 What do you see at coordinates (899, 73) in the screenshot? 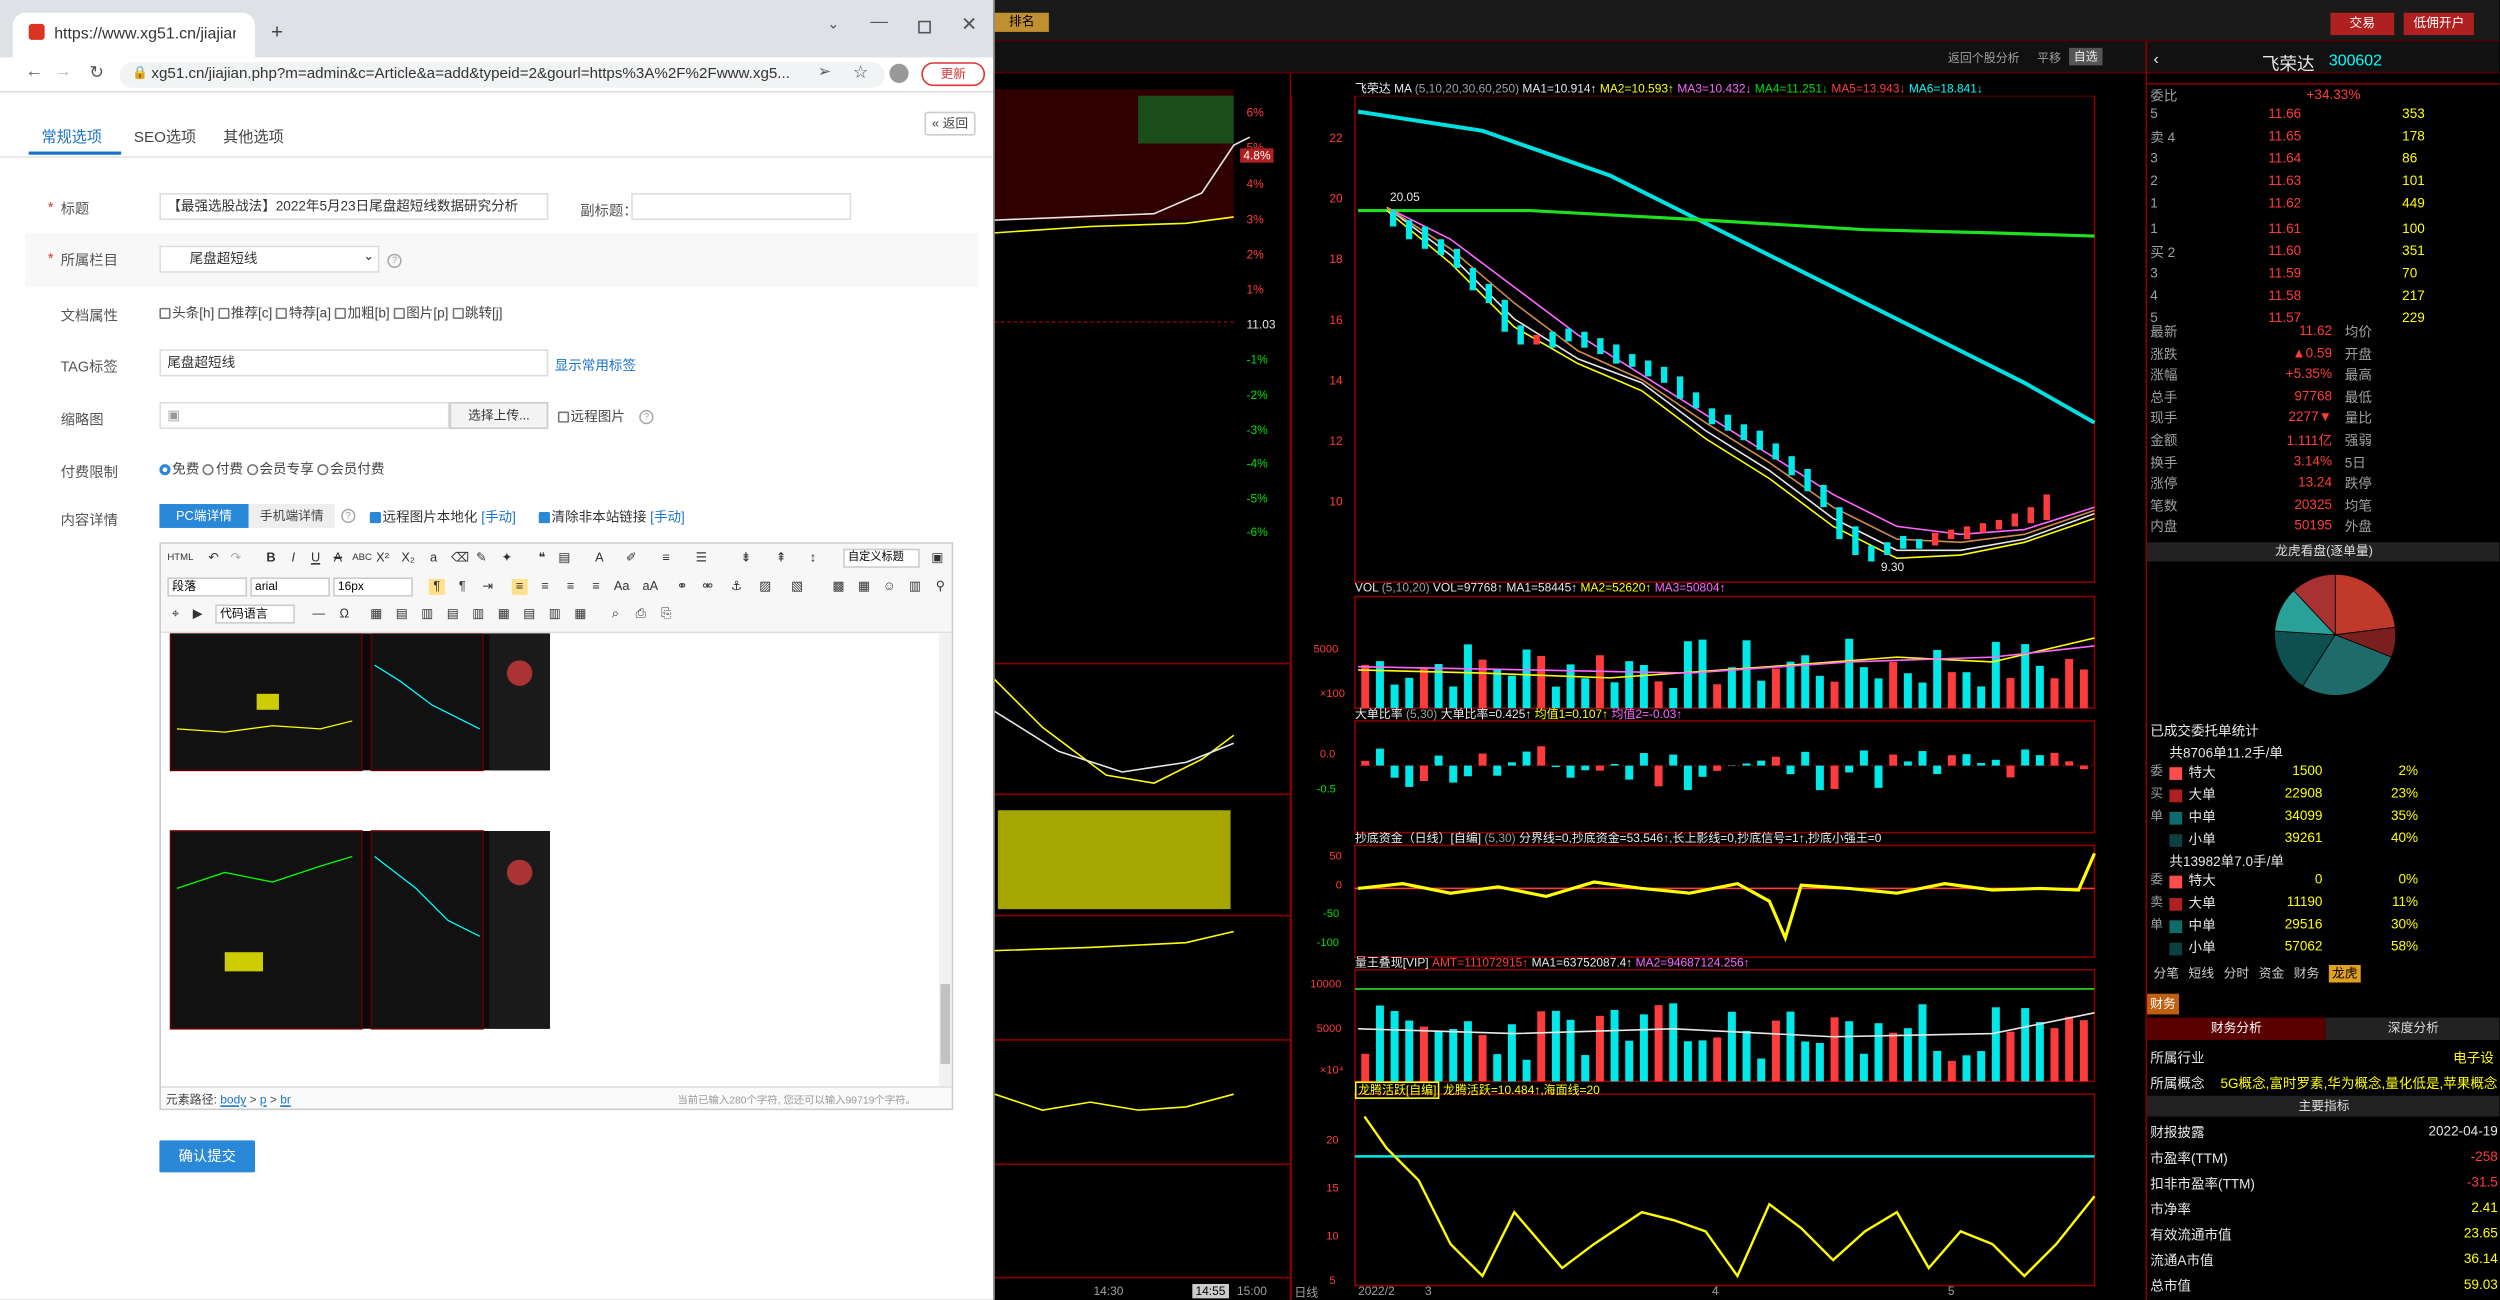
I see `profile-avatar` at bounding box center [899, 73].